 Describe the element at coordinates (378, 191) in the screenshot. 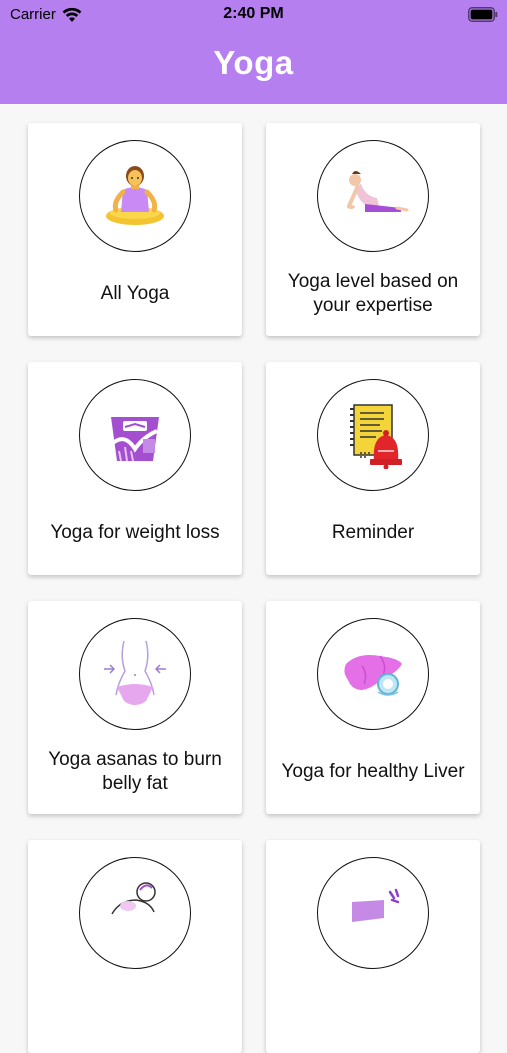

I see `cobra-pose-icon` at that location.